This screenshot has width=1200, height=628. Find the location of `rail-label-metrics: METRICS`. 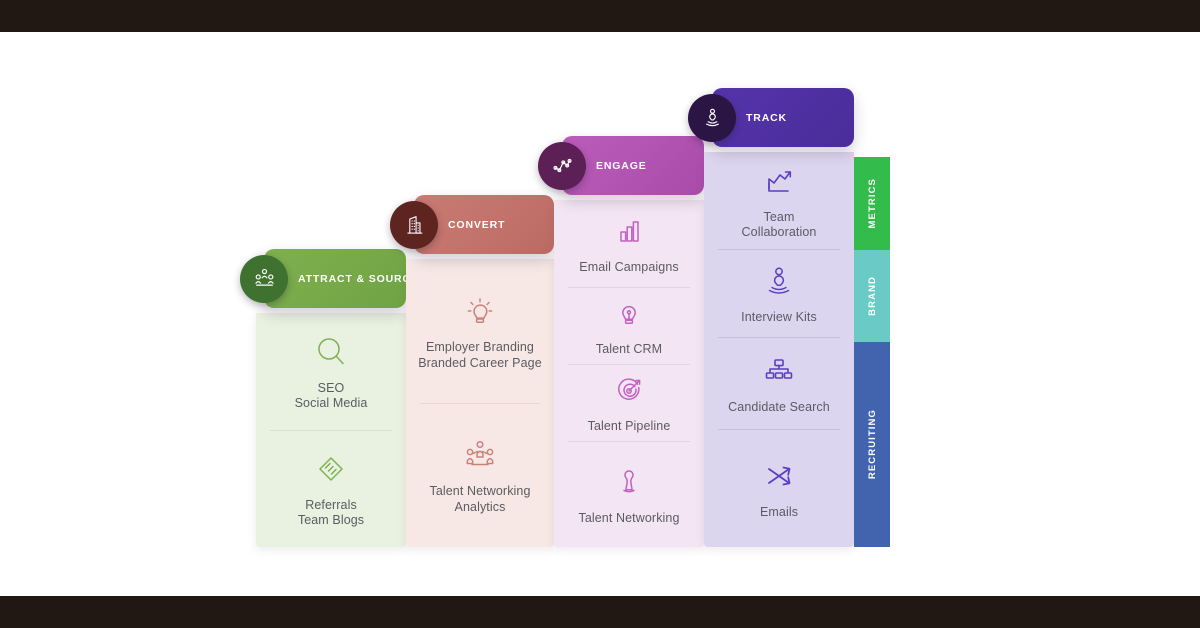

rail-label-metrics: METRICS is located at coordinates (872, 203).